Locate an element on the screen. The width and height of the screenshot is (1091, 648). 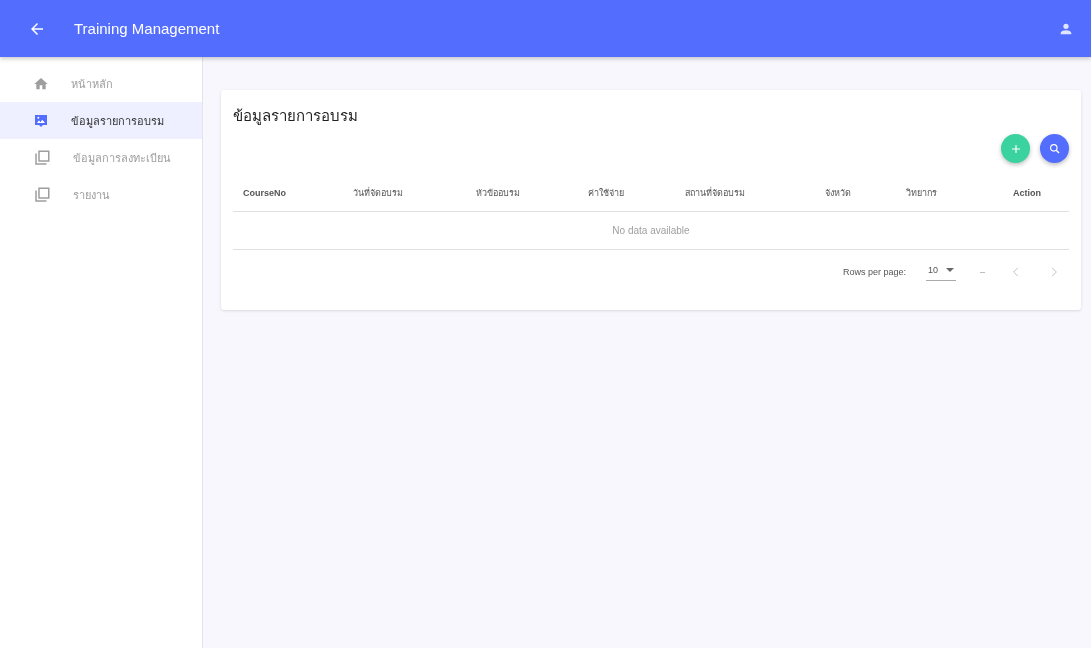
search-button is located at coordinates (1054, 148).